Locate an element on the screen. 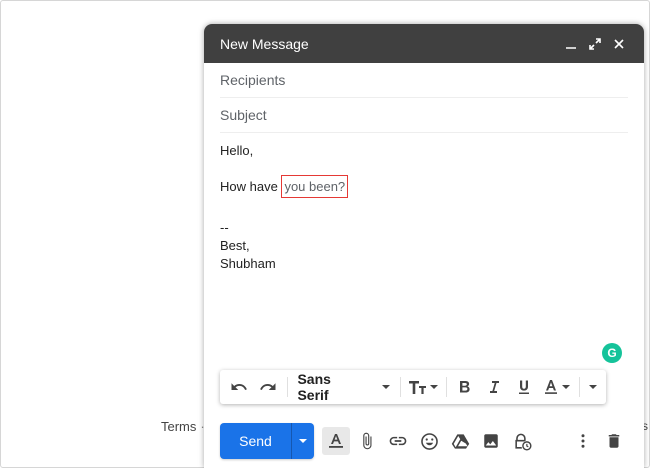  body-line: How have you been? is located at coordinates (424, 186).